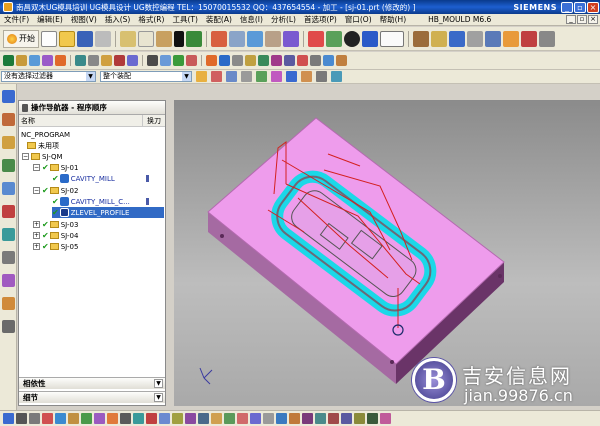  Describe the element at coordinates (283, 19) in the screenshot. I see `menu-analysis: 分析(L)` at that location.